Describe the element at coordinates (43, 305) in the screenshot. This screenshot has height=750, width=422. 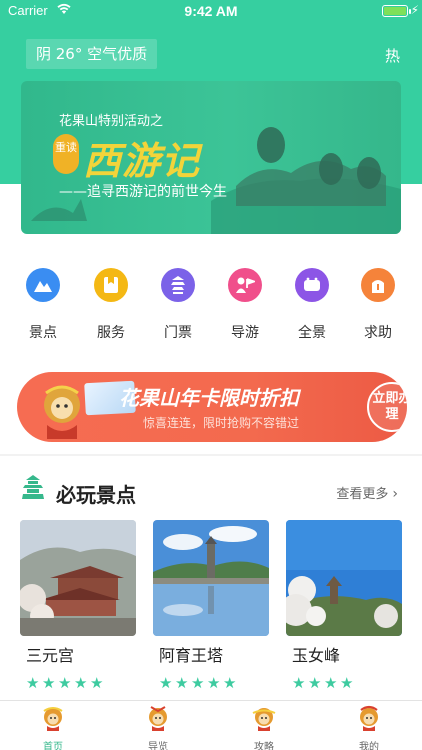
I see `menu-item-scenic: 景点` at that location.